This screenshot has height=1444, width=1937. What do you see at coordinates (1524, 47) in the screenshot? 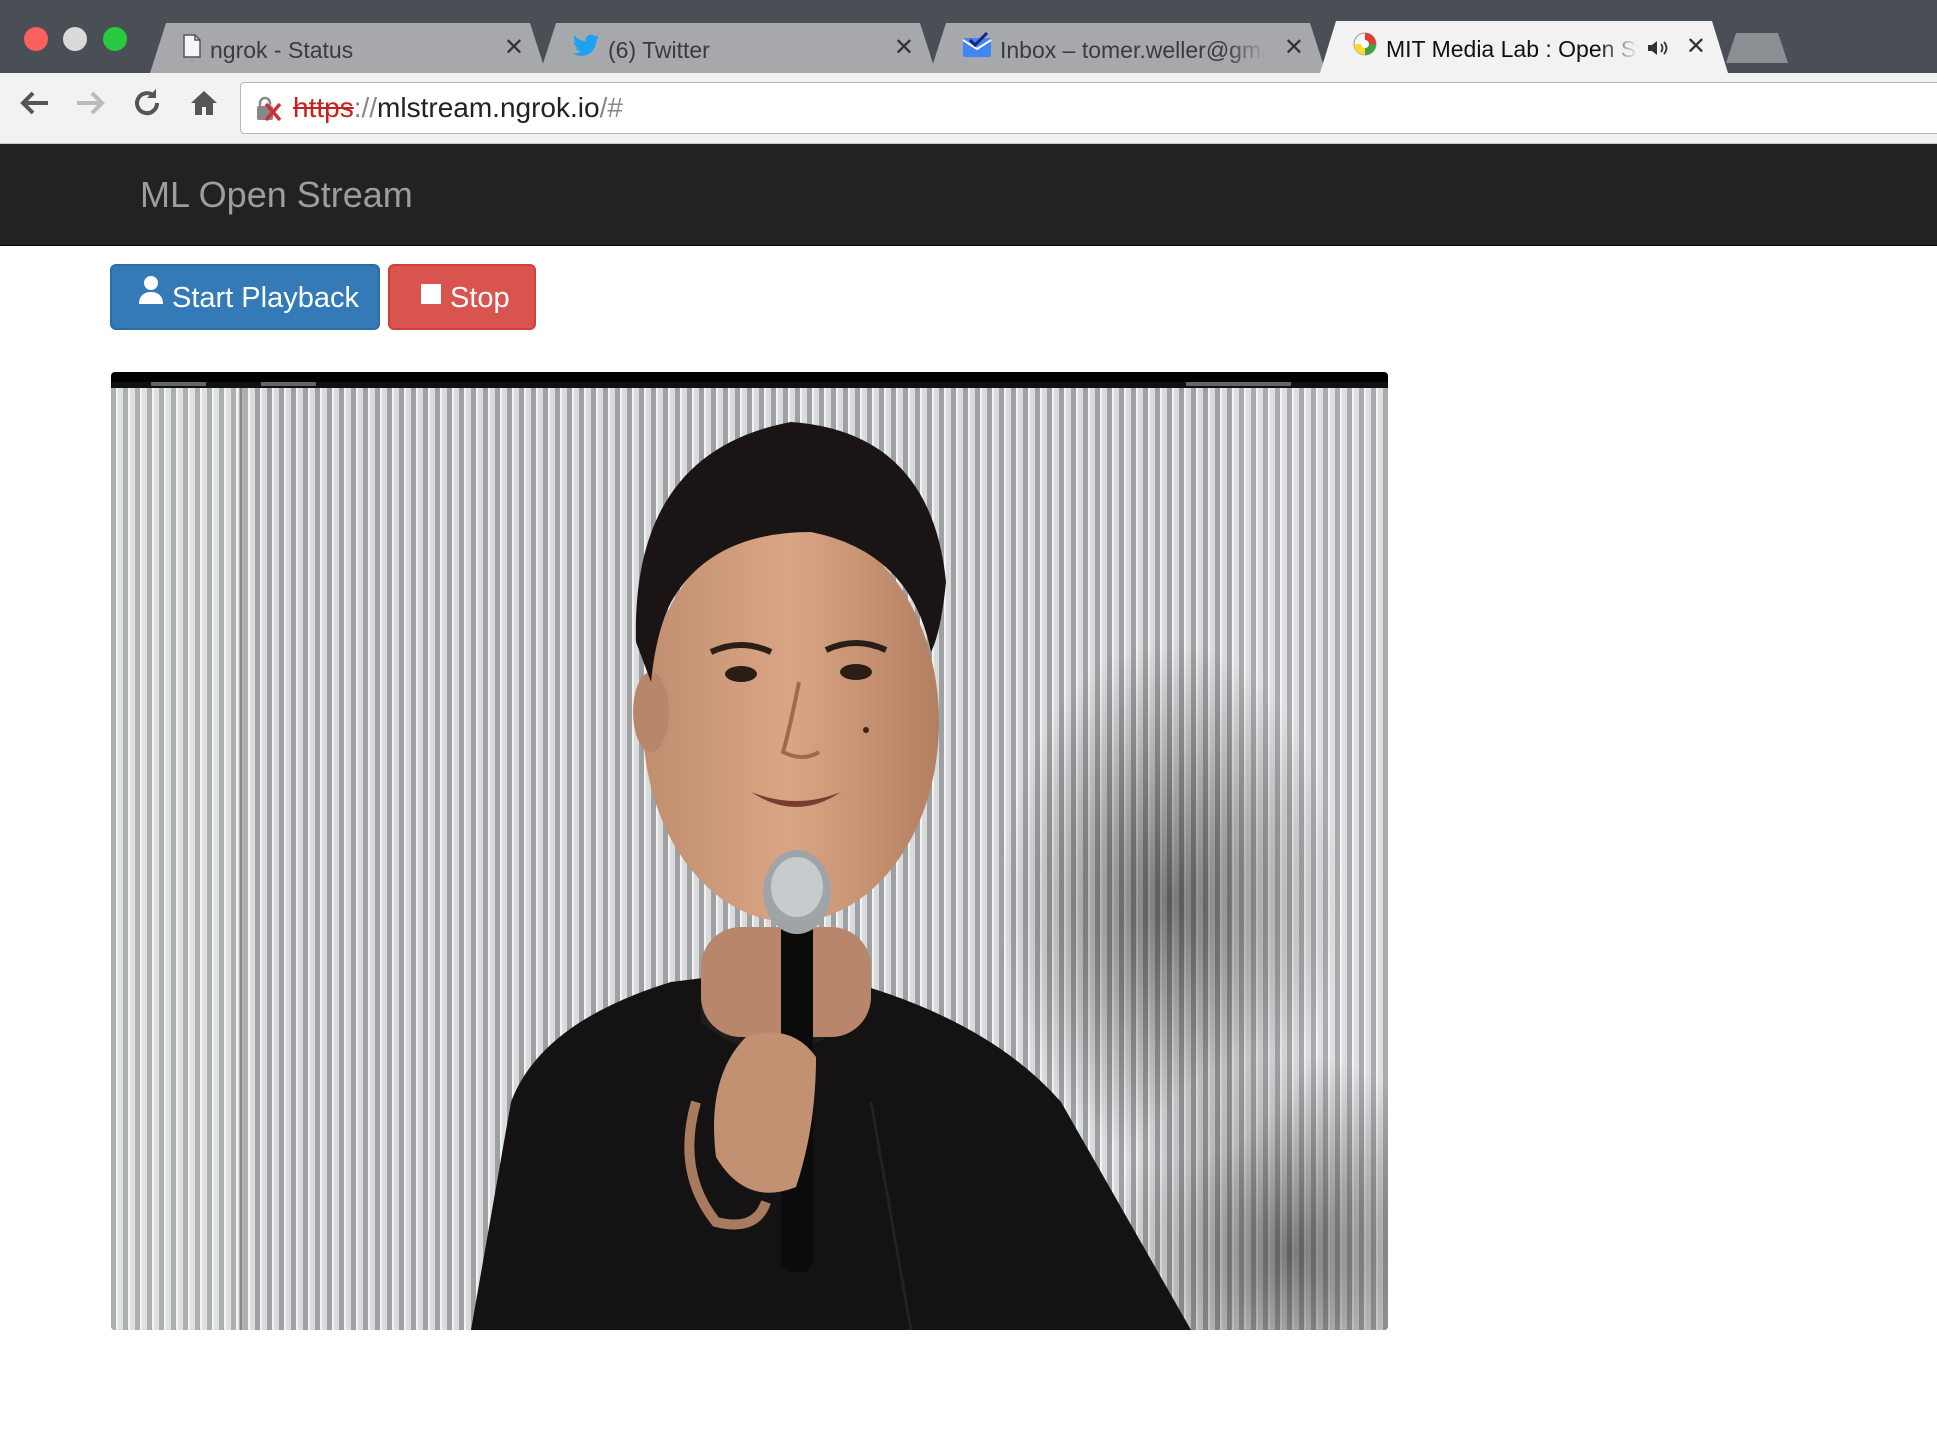
I see `tab-mit-media-lab: MIT Media Lab : Open Stream ✕` at bounding box center [1524, 47].